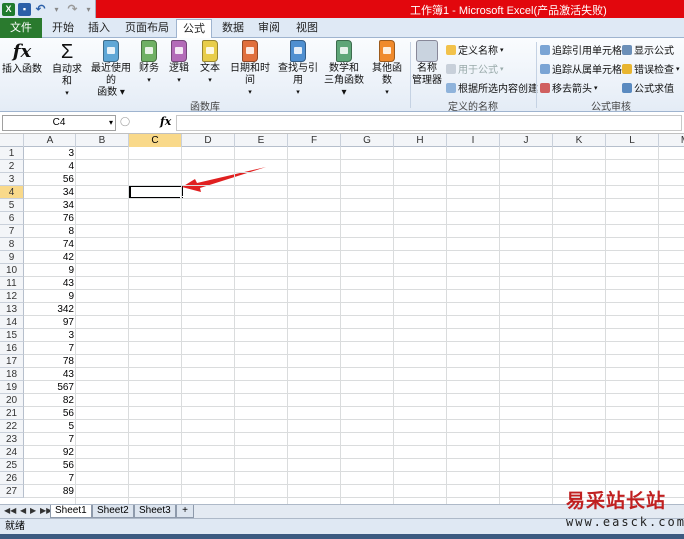 This screenshot has width=684, height=539. What do you see at coordinates (111, 69) in the screenshot?
I see `recently-used-button: 最近使用的 函数 ▾` at bounding box center [111, 69].